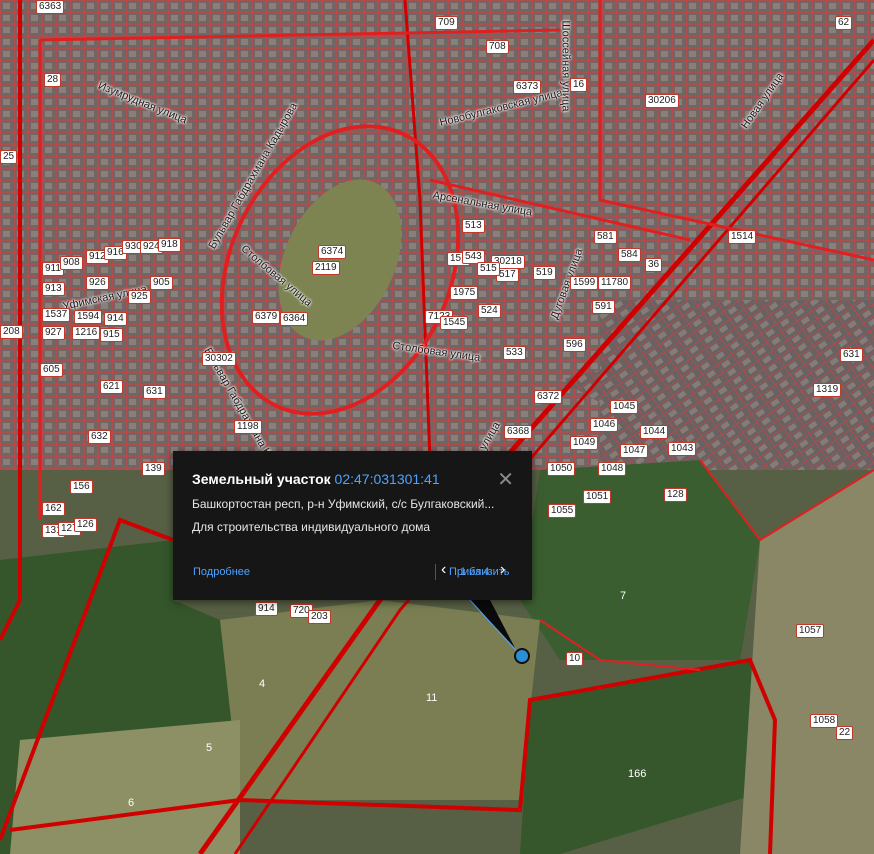 The width and height of the screenshot is (874, 854). I want to click on parcel-label: 128, so click(675, 495).